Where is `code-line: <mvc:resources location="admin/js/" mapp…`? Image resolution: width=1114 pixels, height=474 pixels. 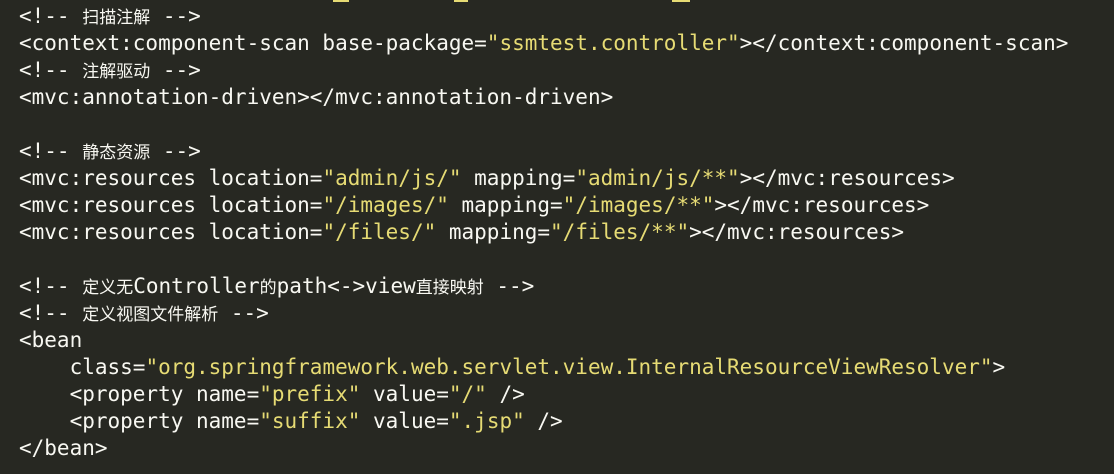 code-line: <mvc:resources location="admin/js/" mapp… is located at coordinates (543, 178).